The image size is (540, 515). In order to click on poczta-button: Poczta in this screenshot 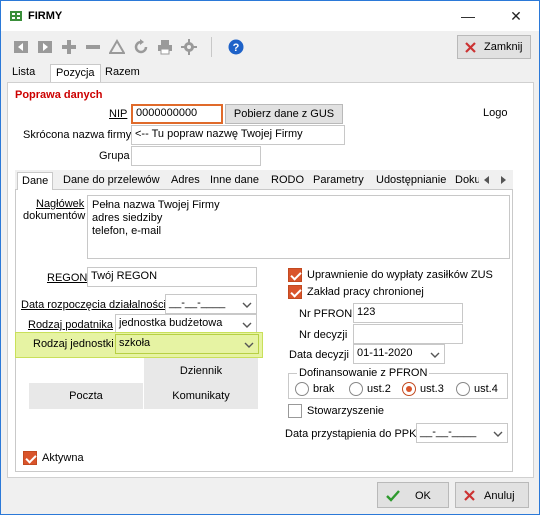, I will do `click(86, 396)`.